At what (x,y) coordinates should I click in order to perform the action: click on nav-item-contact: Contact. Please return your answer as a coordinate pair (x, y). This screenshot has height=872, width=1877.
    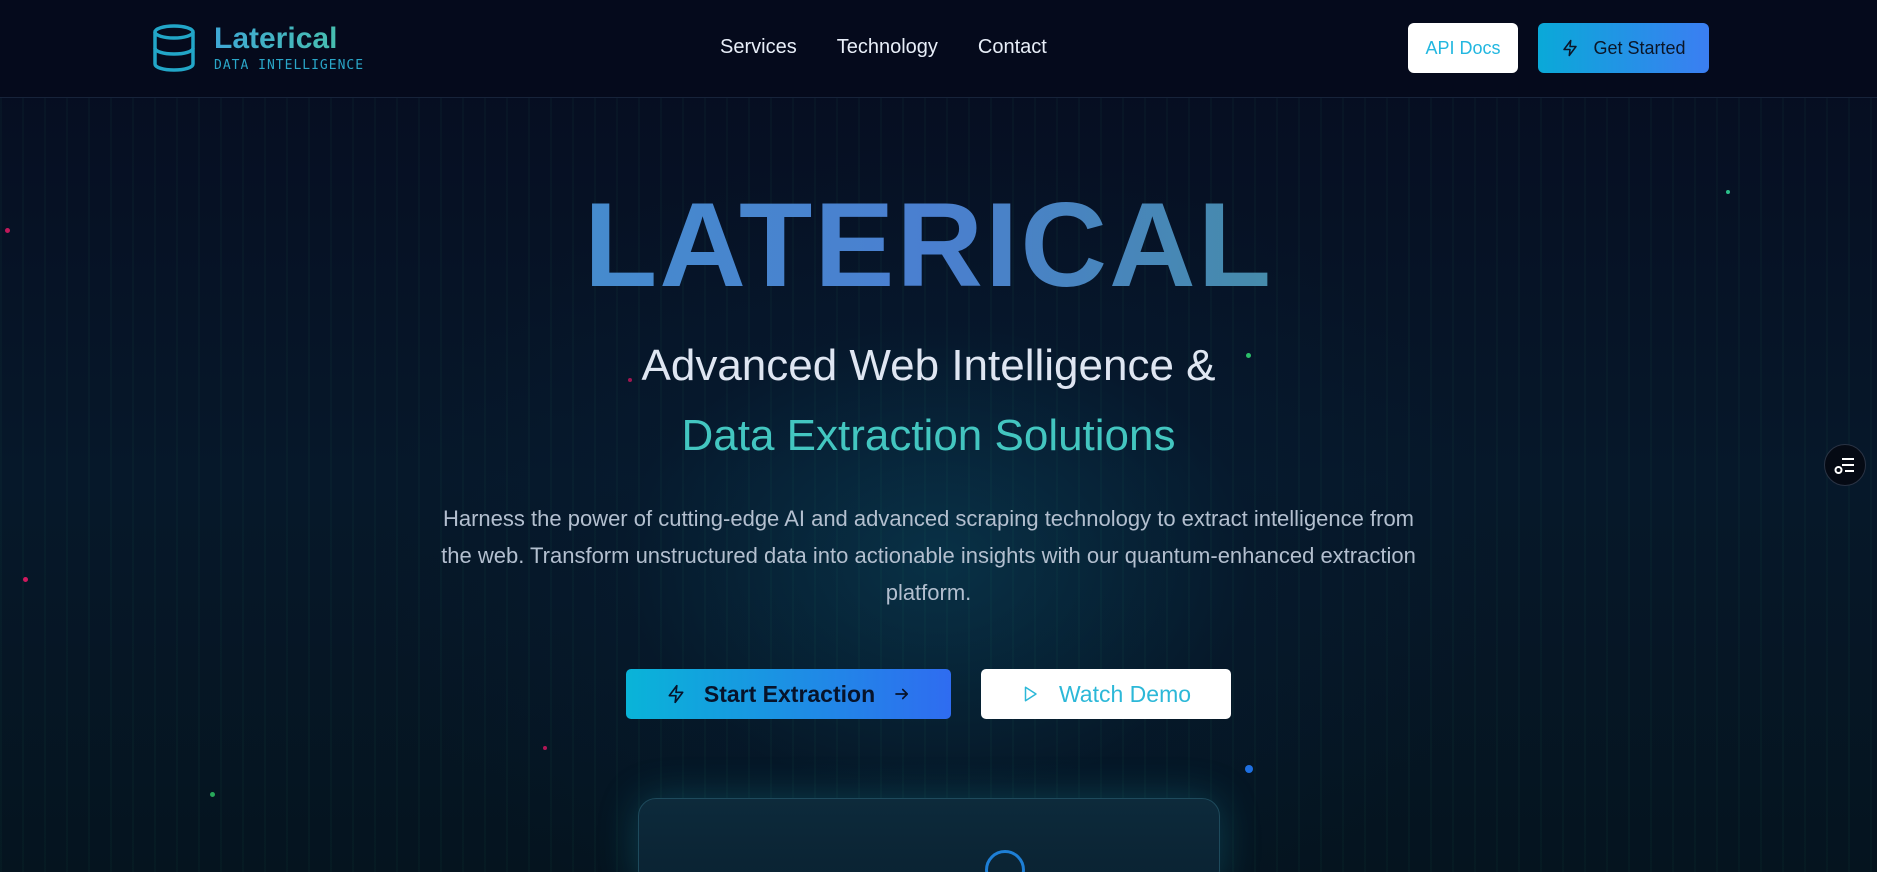
    Looking at the image, I should click on (1012, 47).